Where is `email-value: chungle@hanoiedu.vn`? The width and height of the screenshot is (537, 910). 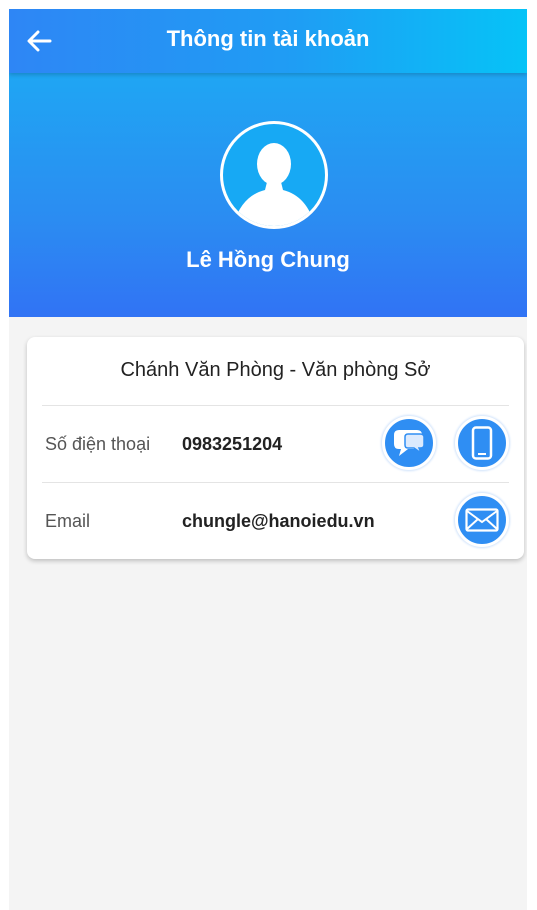 email-value: chungle@hanoiedu.vn is located at coordinates (278, 521).